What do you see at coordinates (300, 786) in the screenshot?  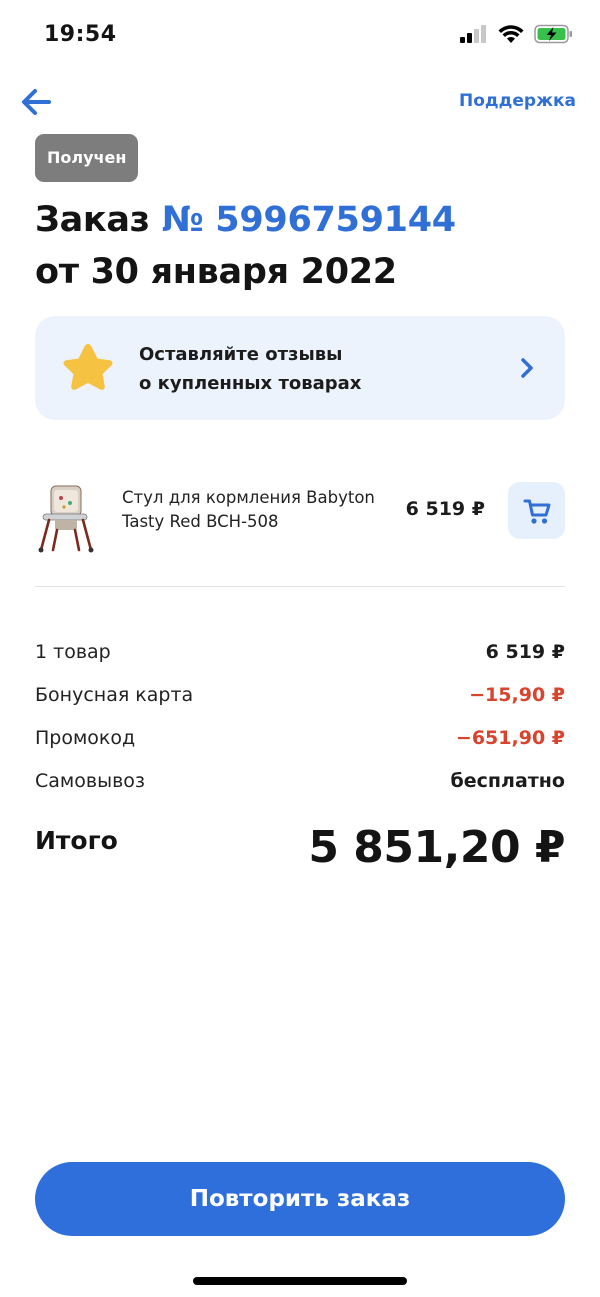 I see `summary-row-pickup: Самовывоз бесплатно` at bounding box center [300, 786].